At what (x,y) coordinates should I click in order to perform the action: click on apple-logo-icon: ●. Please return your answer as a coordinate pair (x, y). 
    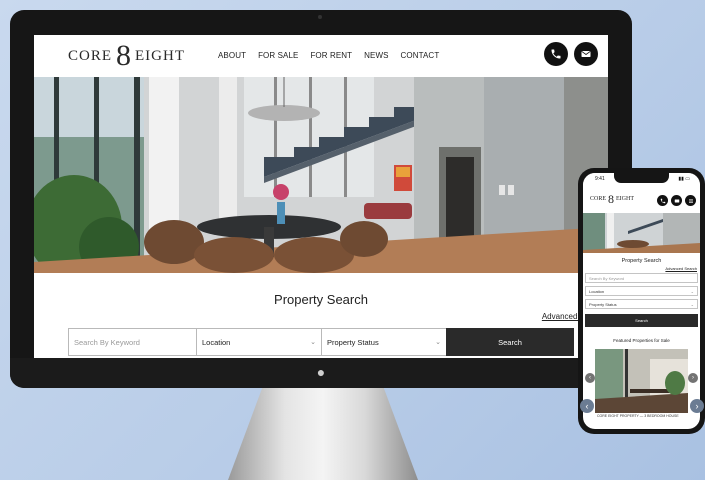
    Looking at the image, I should click on (321, 372).